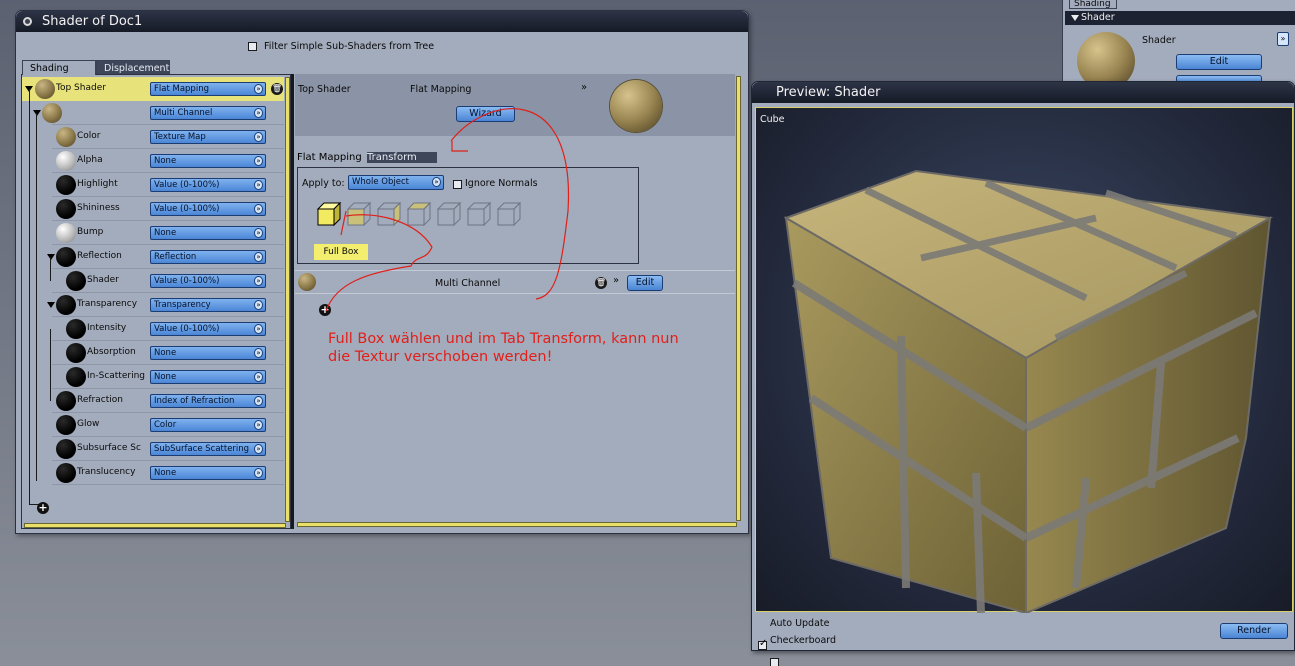 The height and width of the screenshot is (666, 1295). What do you see at coordinates (341, 46) in the screenshot?
I see `filter-subshaders-row: Filter Simple Sub-Shaders from Tree` at bounding box center [341, 46].